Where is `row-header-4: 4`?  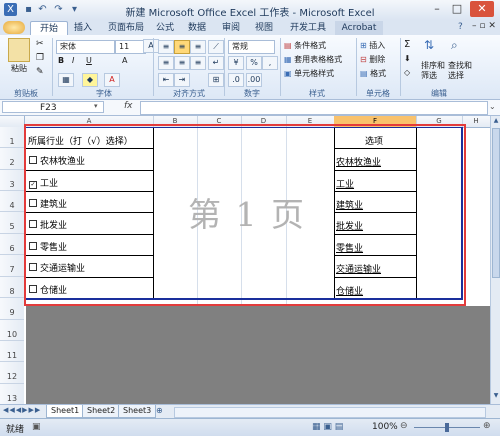
row-header-4: 4 is located at coordinates (12, 201).